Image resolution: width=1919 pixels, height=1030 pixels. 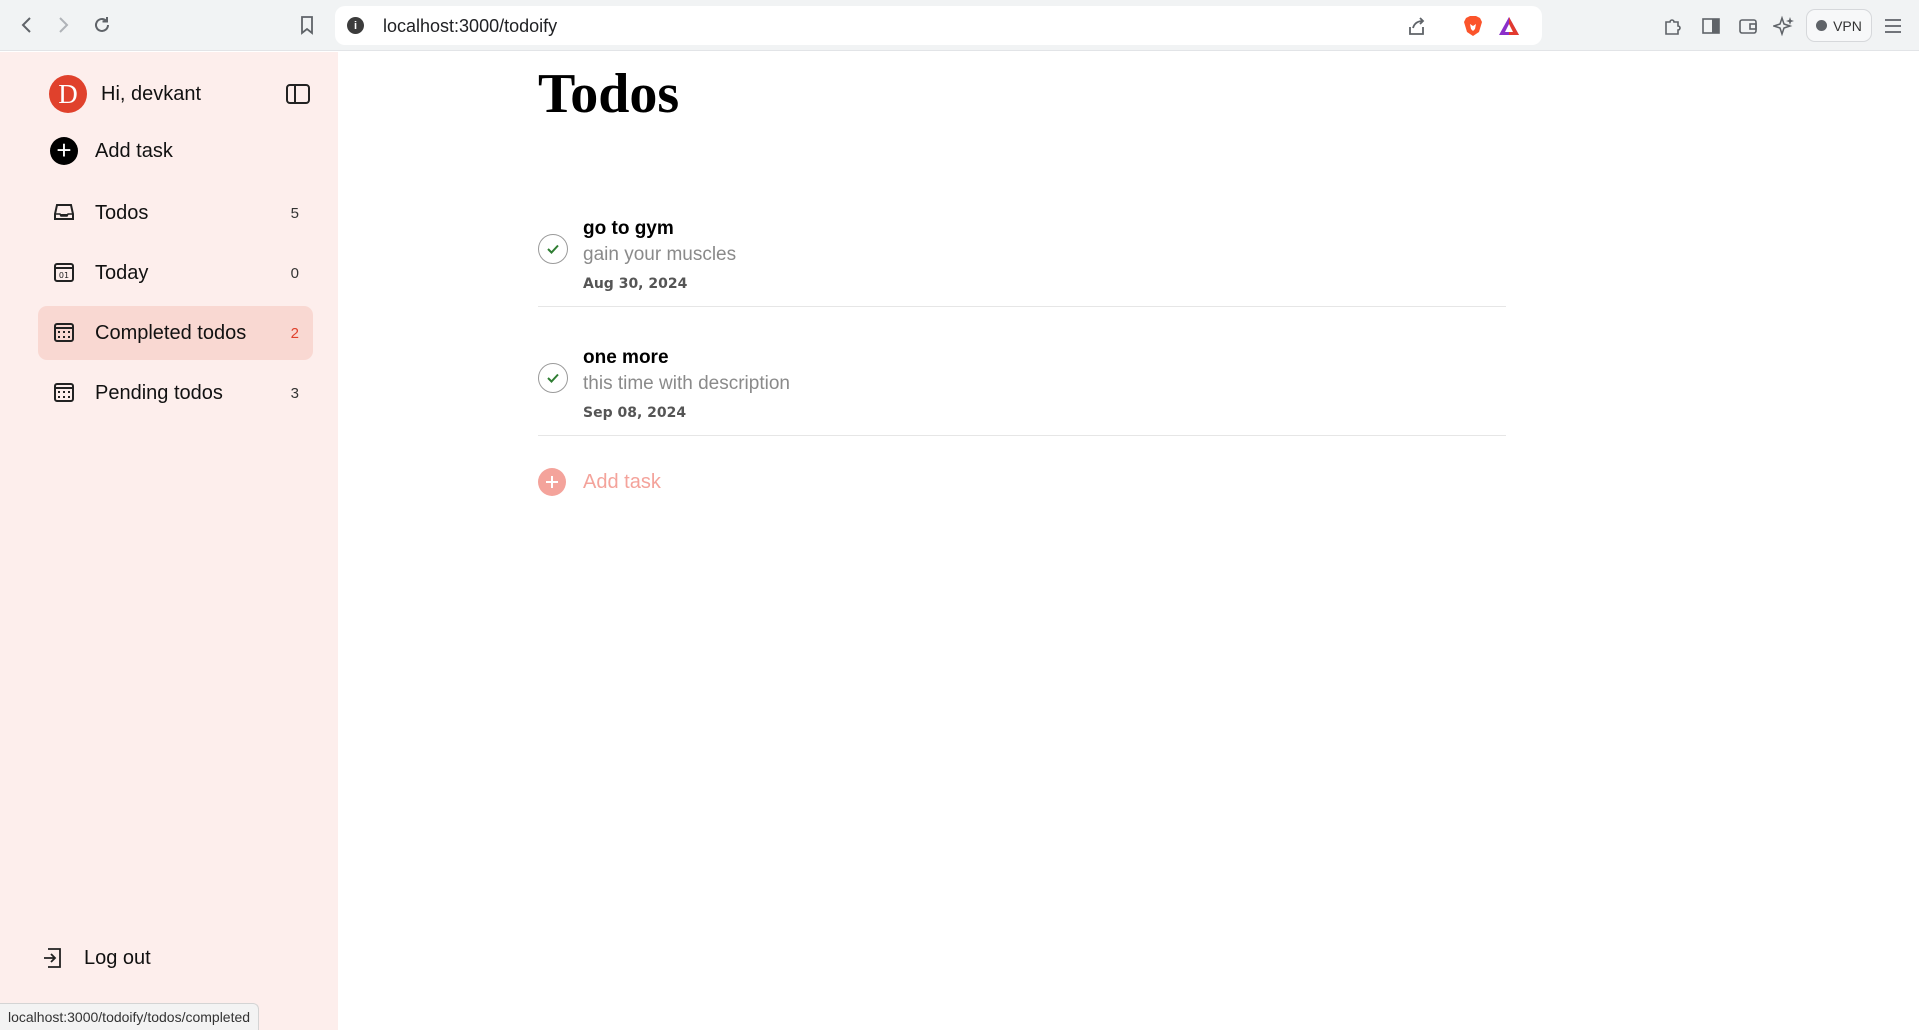 What do you see at coordinates (609, 94) in the screenshot?
I see `page-title: Todos` at bounding box center [609, 94].